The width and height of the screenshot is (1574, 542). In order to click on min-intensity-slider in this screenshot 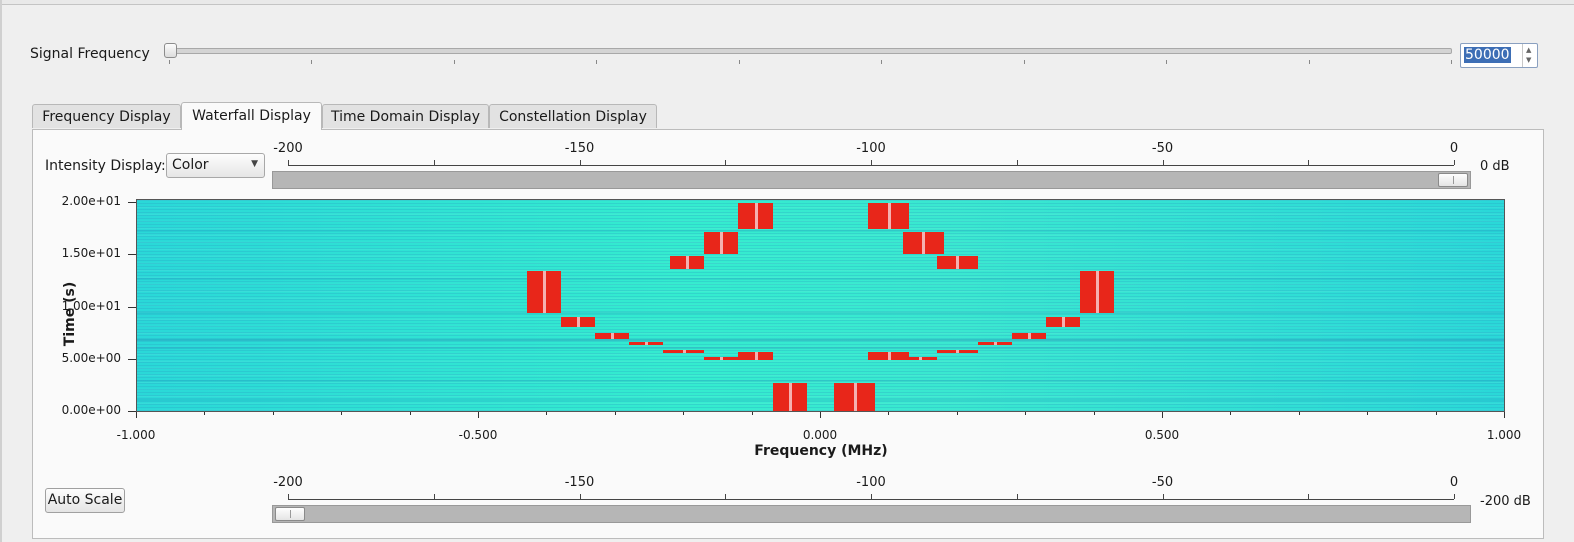, I will do `click(871, 514)`.